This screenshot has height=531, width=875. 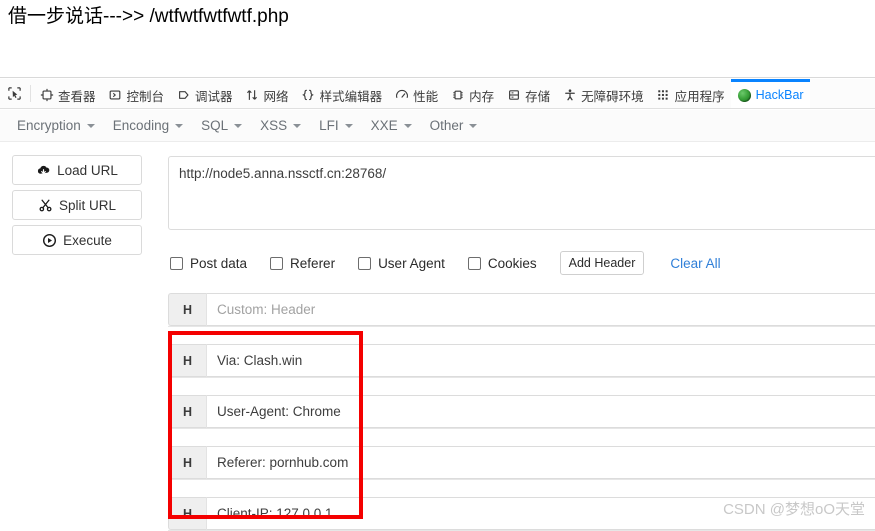 I want to click on tab-label: 存储, so click(x=538, y=96).